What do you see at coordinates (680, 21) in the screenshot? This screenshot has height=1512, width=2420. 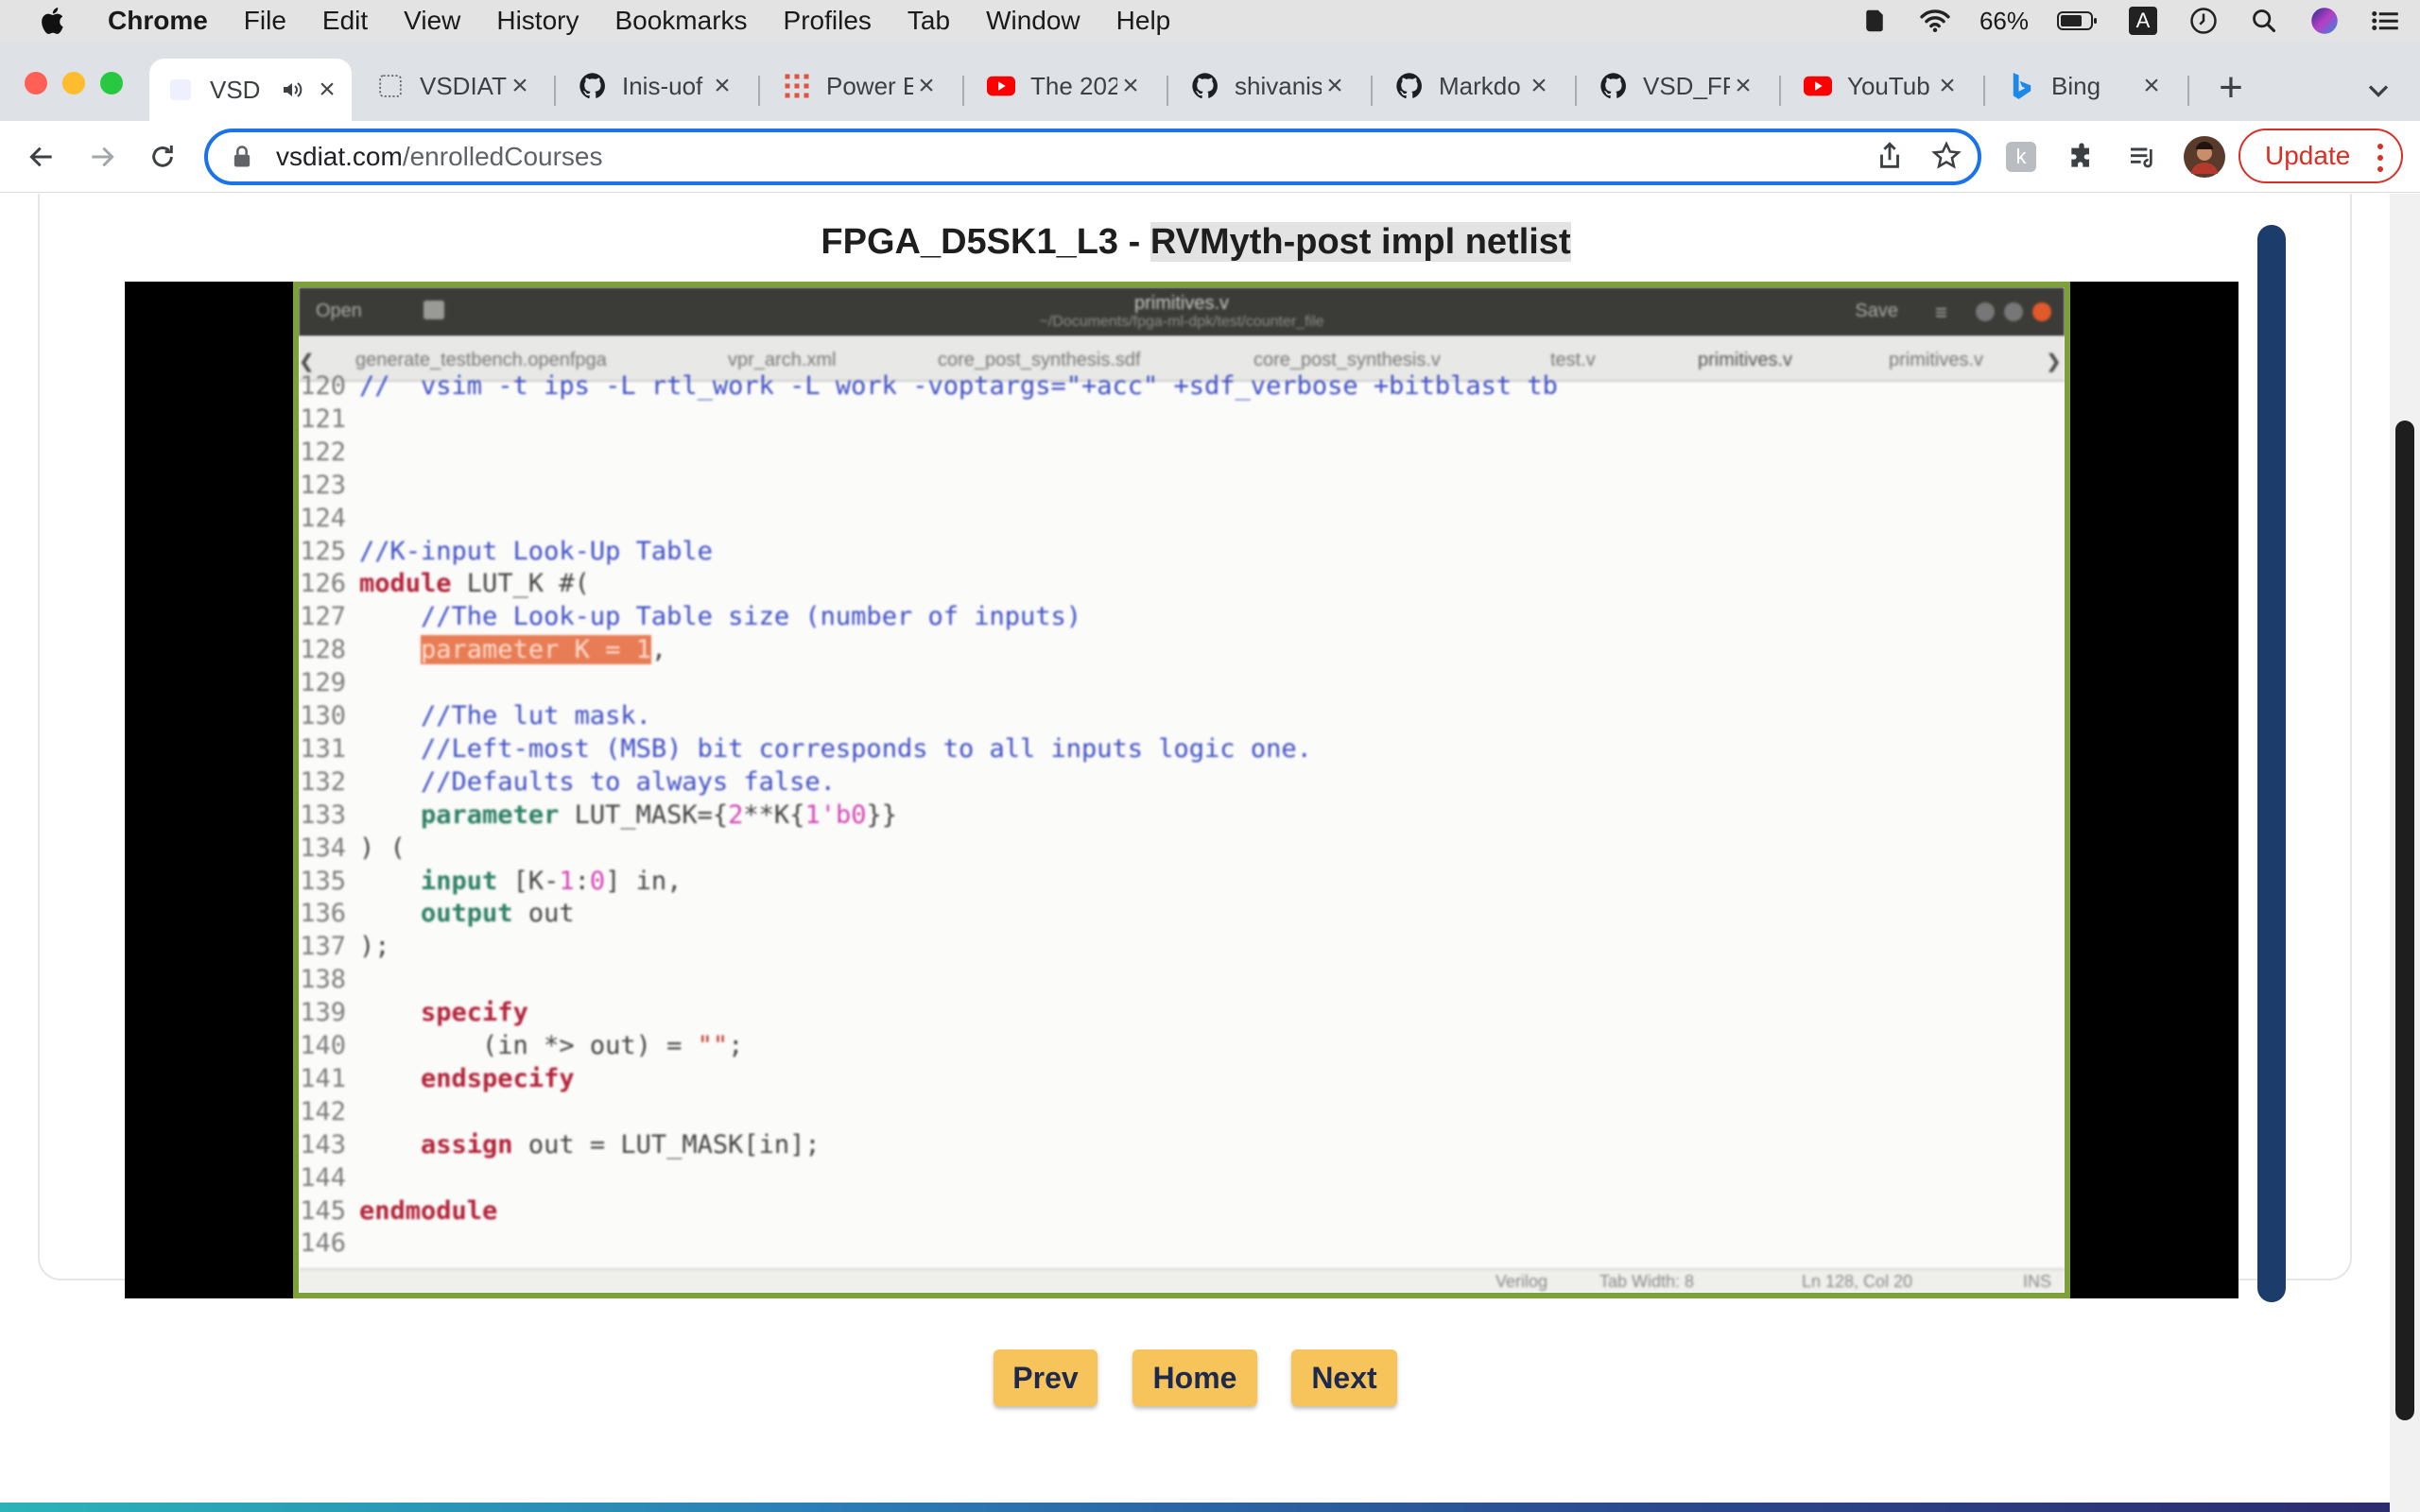 I see `menu-bookmarks: Bookmarks` at bounding box center [680, 21].